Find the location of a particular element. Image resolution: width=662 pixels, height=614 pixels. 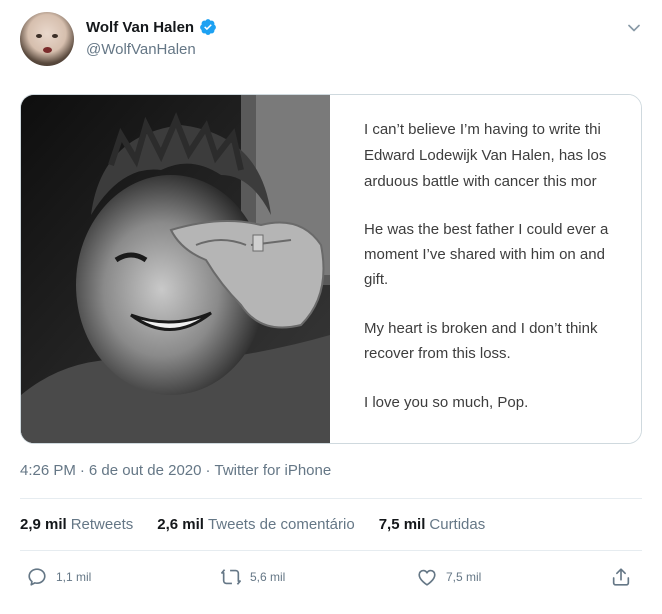

verified-badge-icon is located at coordinates (208, 27).